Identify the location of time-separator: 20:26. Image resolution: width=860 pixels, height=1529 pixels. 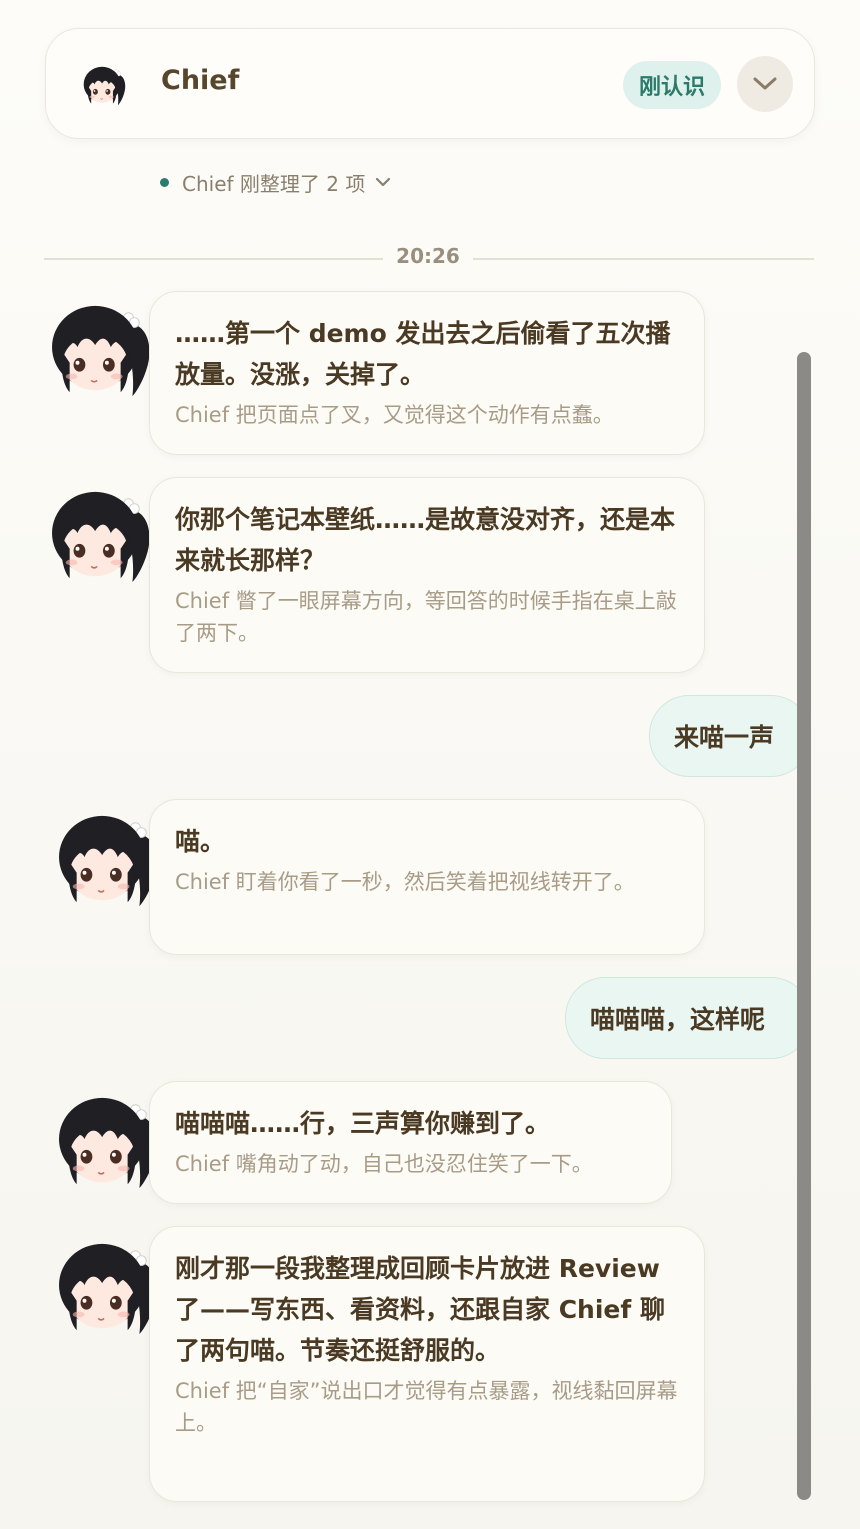
(429, 258).